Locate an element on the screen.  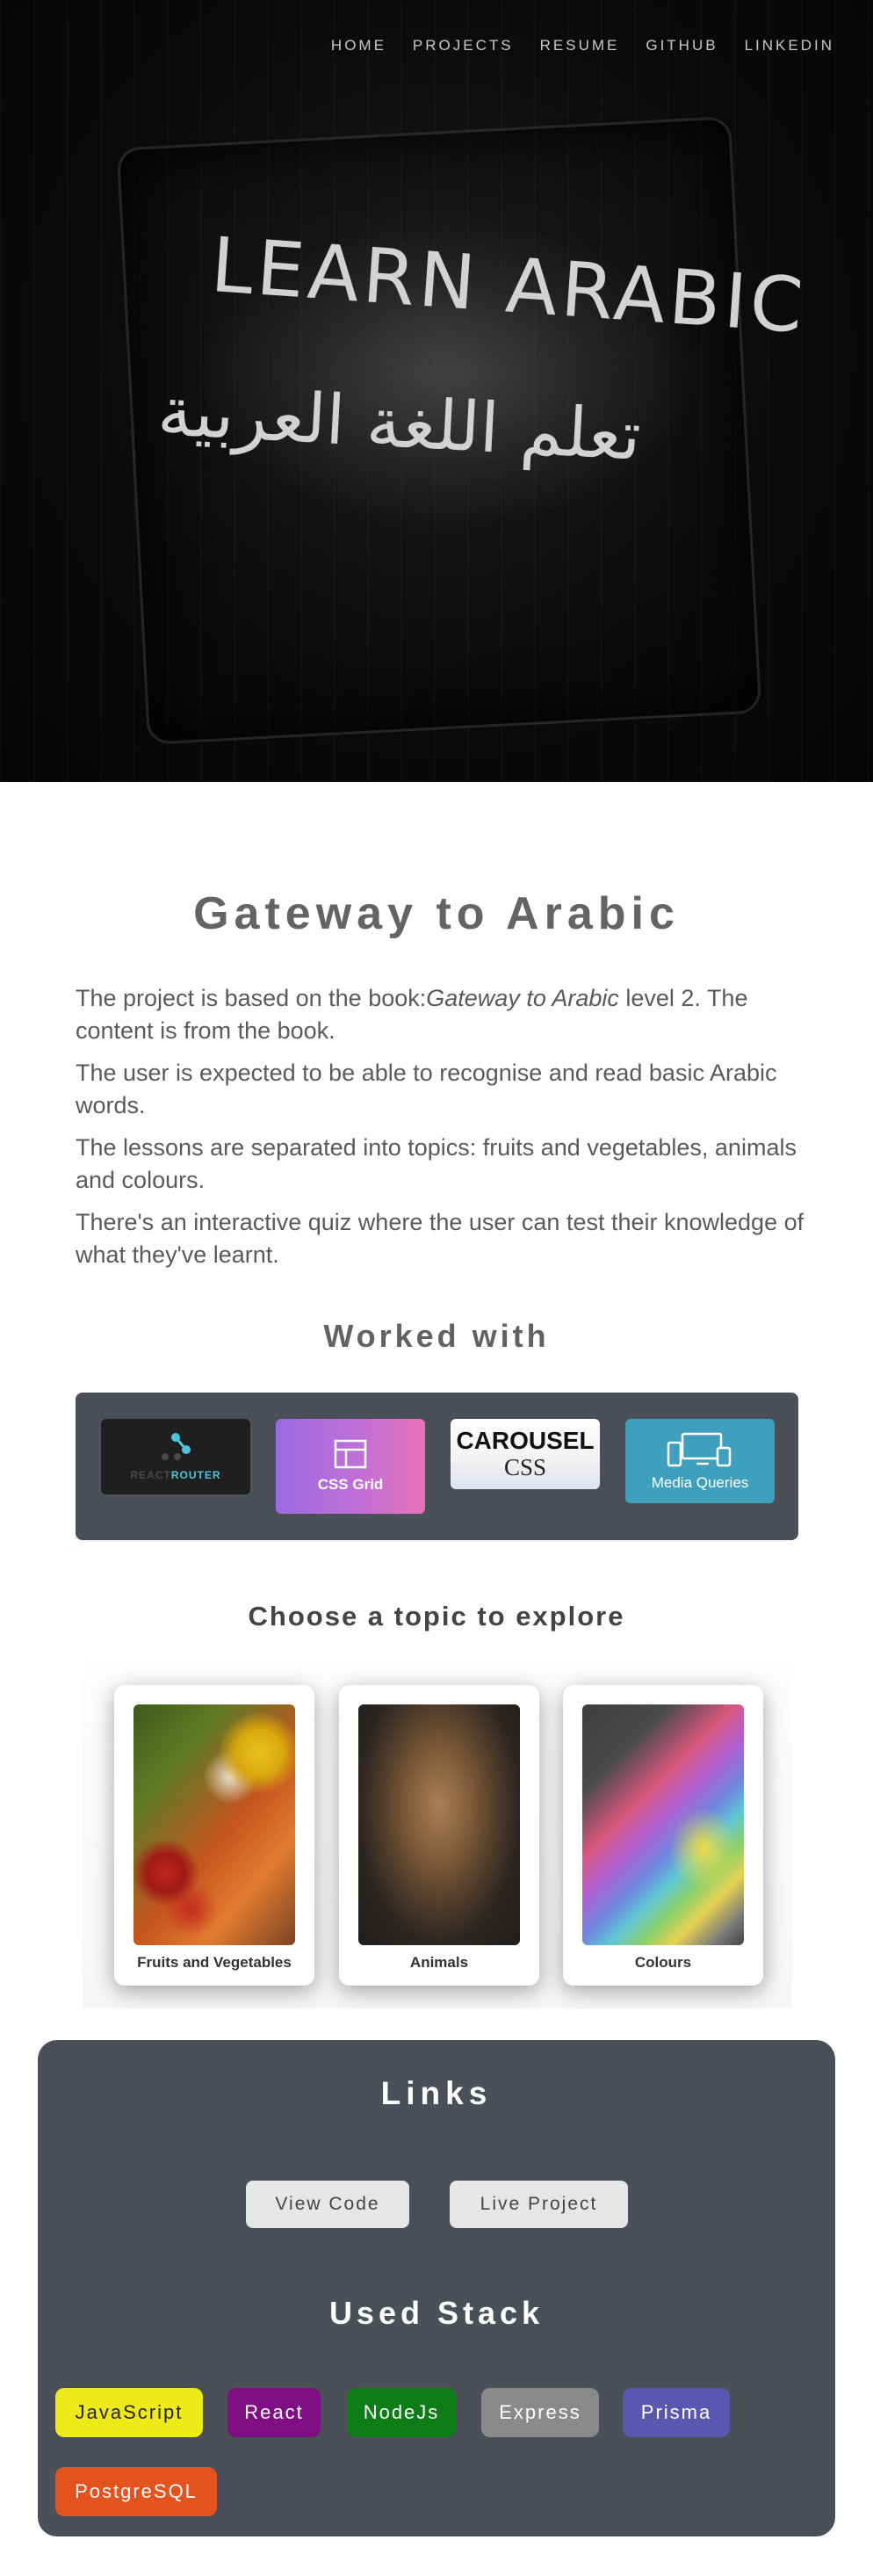
topic-label: Fruits and Vegetables is located at coordinates (214, 1962).